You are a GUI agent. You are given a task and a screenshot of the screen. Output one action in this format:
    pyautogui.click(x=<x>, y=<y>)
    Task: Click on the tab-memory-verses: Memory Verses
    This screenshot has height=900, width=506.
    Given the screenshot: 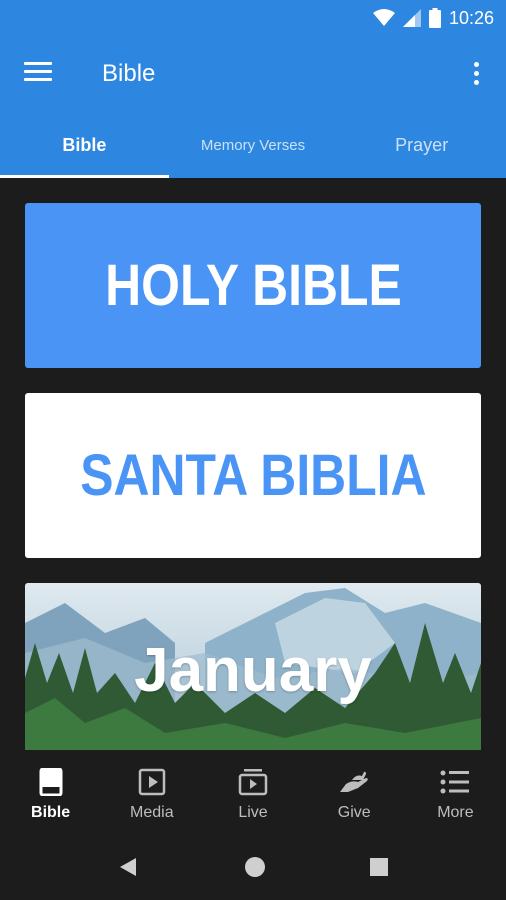 What is the action you would take?
    pyautogui.click(x=253, y=145)
    